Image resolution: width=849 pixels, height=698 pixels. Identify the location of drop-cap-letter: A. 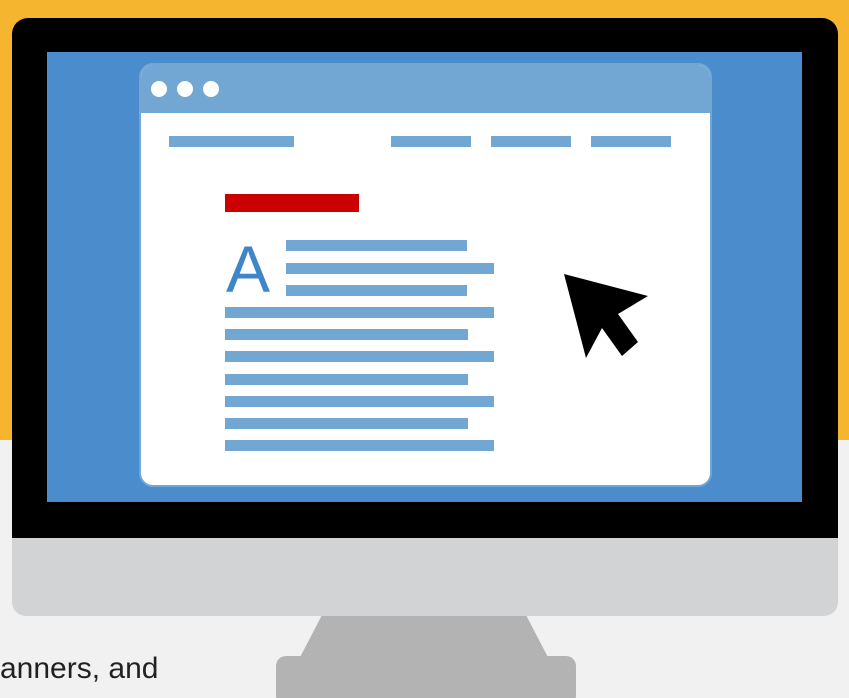
(248, 269).